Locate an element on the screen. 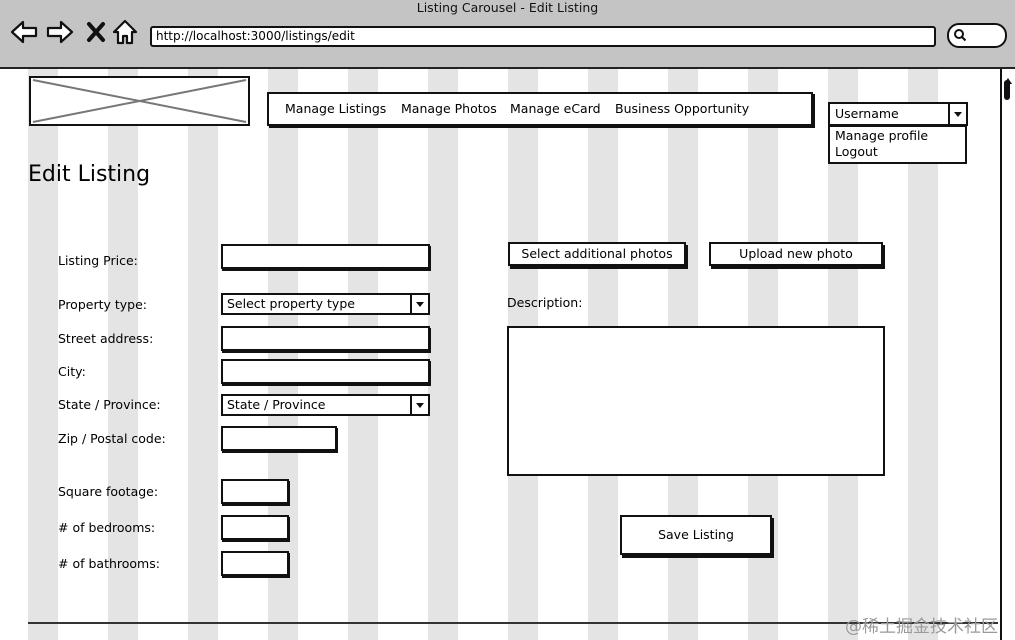  window-title: Listing Carousel - Edit Listing is located at coordinates (507, 7).